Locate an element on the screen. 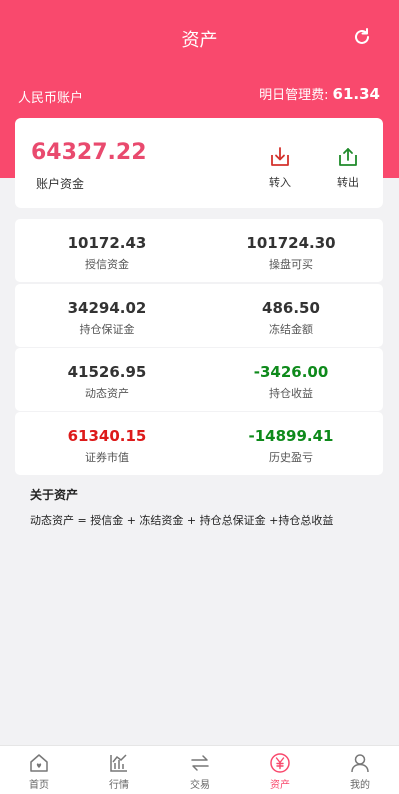 This screenshot has width=399, height=794. download-icon is located at coordinates (280, 156).